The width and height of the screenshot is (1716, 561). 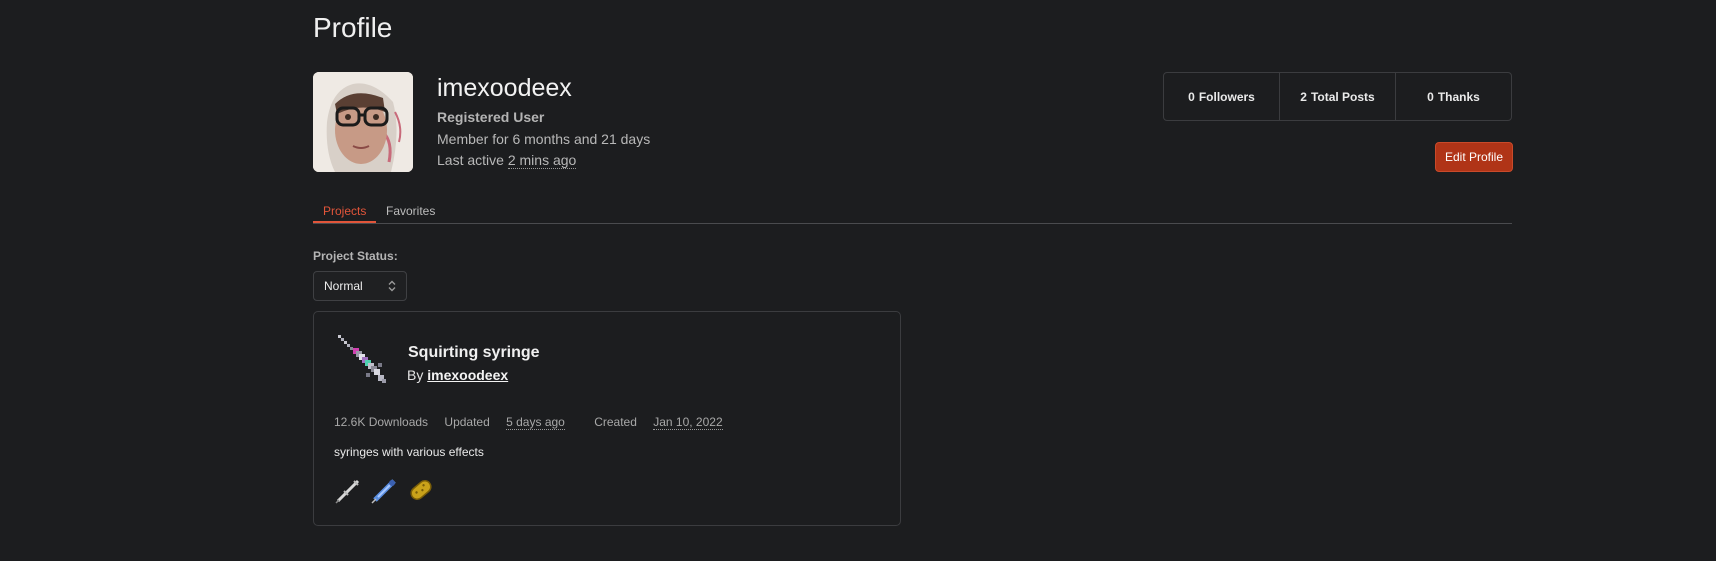 What do you see at coordinates (421, 490) in the screenshot?
I see `golden-pill-thumb-icon` at bounding box center [421, 490].